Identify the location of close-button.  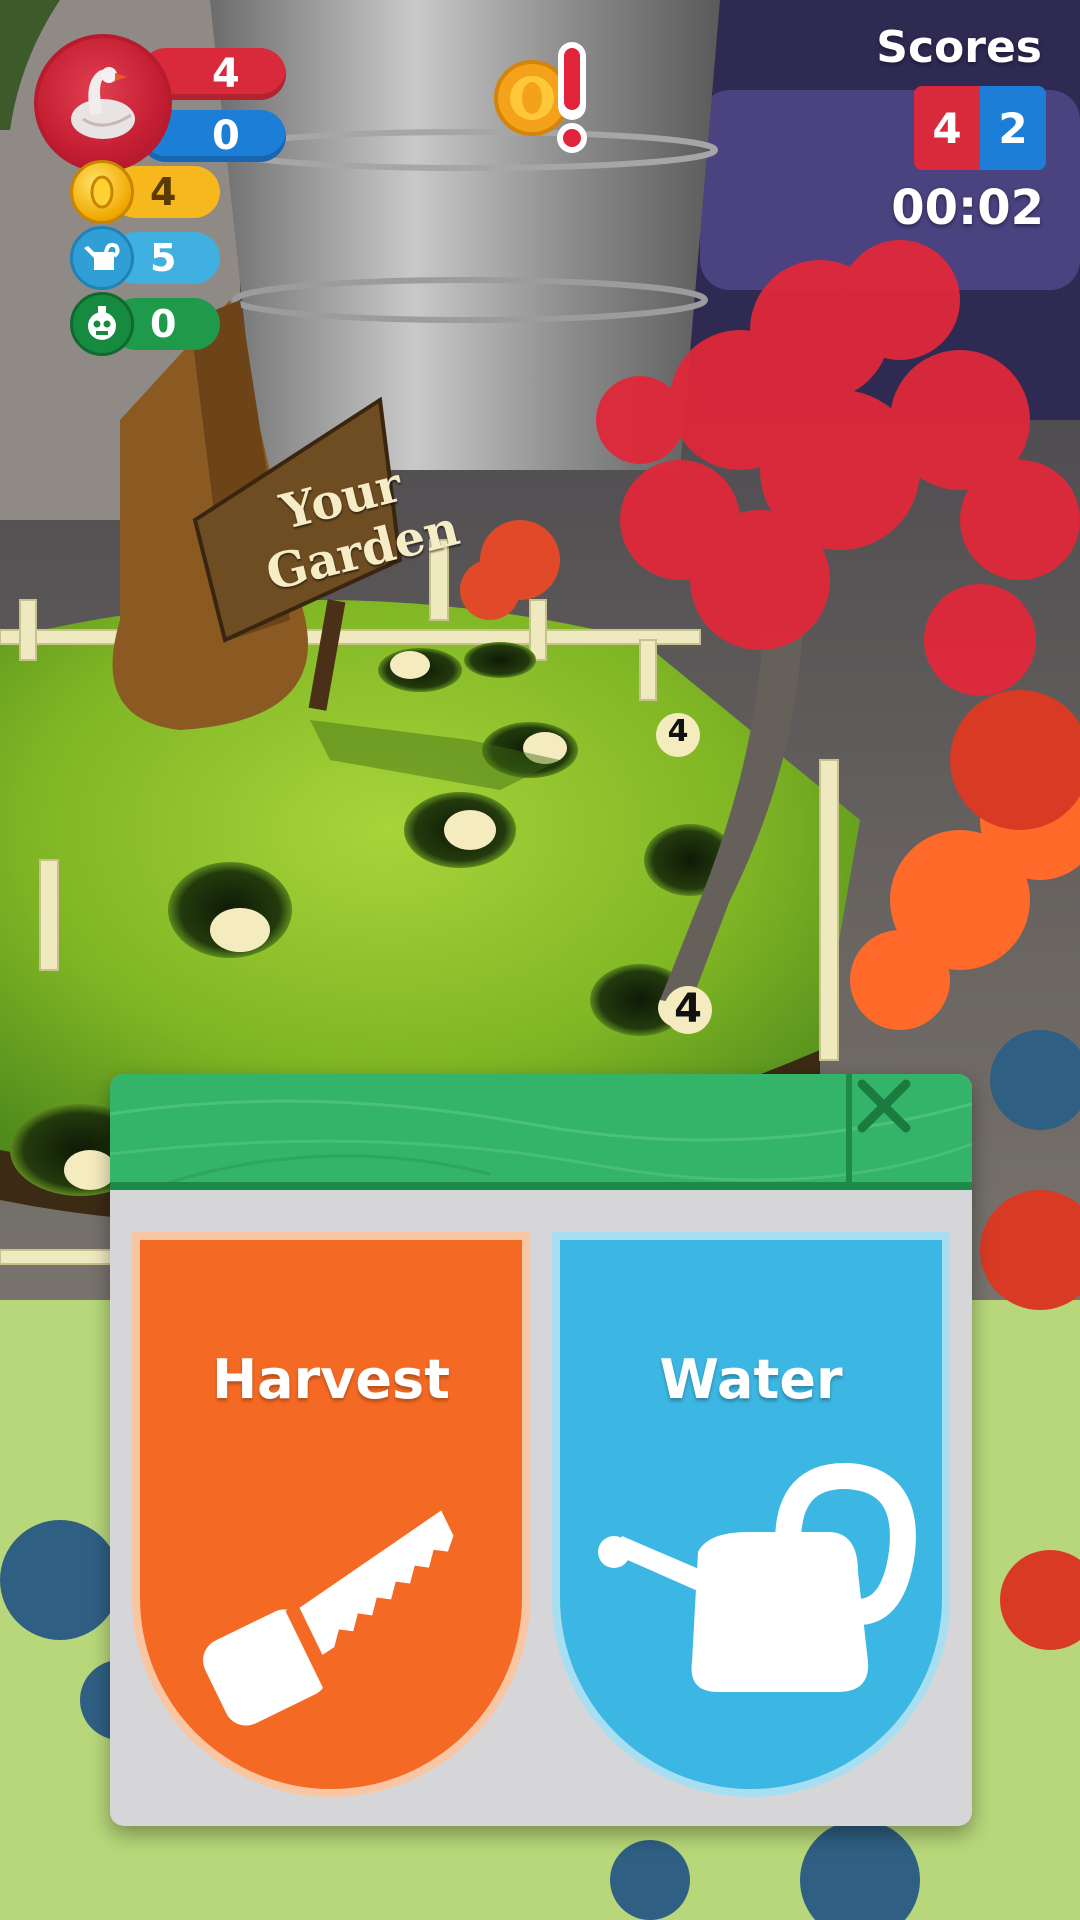
(909, 1128).